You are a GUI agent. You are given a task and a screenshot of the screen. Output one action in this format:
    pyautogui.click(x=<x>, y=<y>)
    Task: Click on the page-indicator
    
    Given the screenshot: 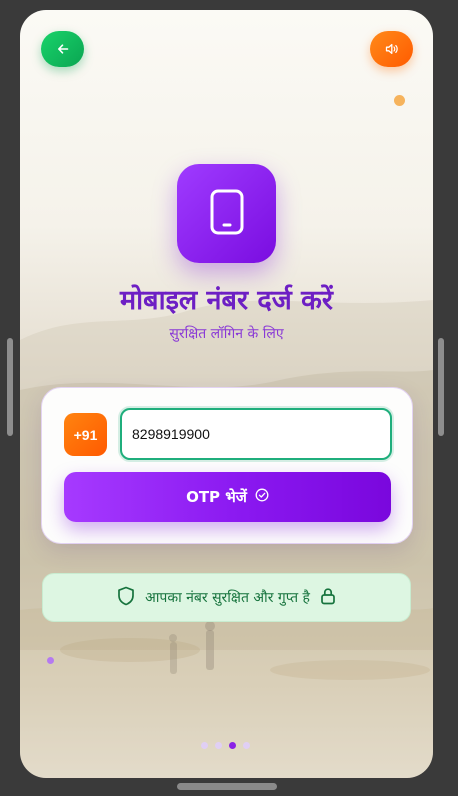 What is the action you would take?
    pyautogui.click(x=225, y=745)
    